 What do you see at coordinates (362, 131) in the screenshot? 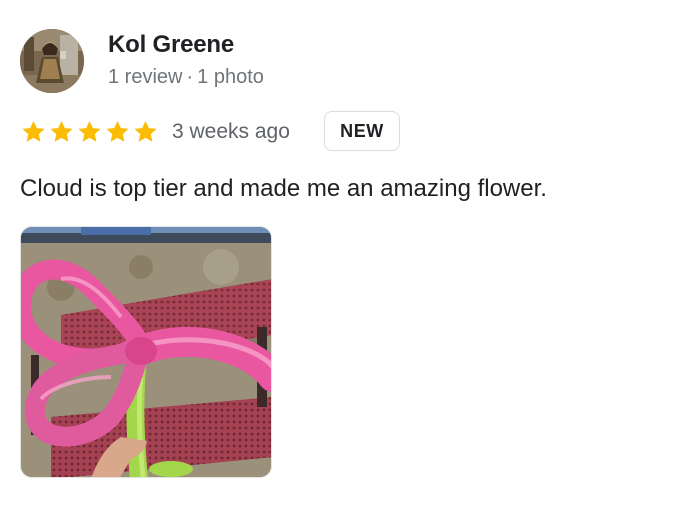
I see `new-badge: NEW` at bounding box center [362, 131].